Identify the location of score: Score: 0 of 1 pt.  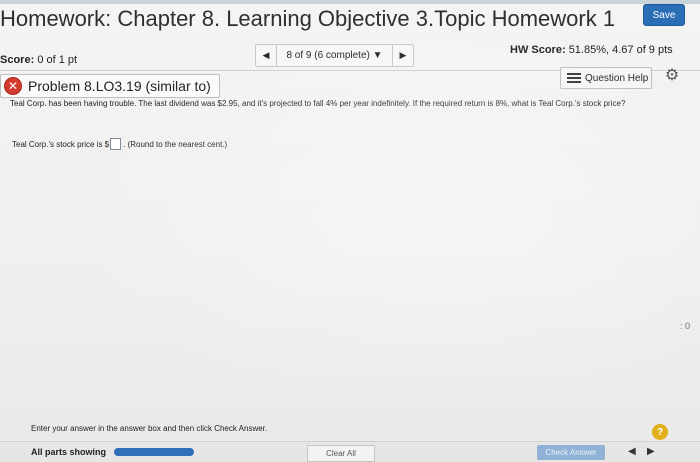
(38, 60).